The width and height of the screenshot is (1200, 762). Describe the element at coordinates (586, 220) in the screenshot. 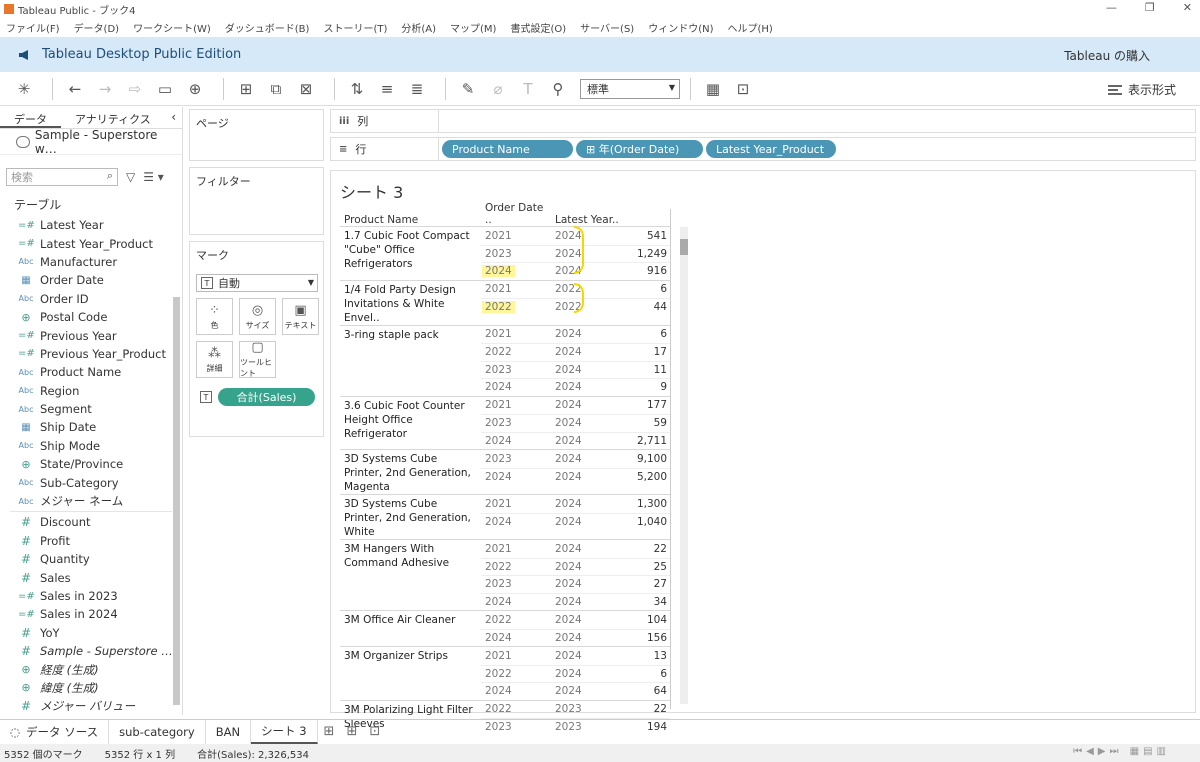

I see `header-latest-year: Latest Year..` at that location.